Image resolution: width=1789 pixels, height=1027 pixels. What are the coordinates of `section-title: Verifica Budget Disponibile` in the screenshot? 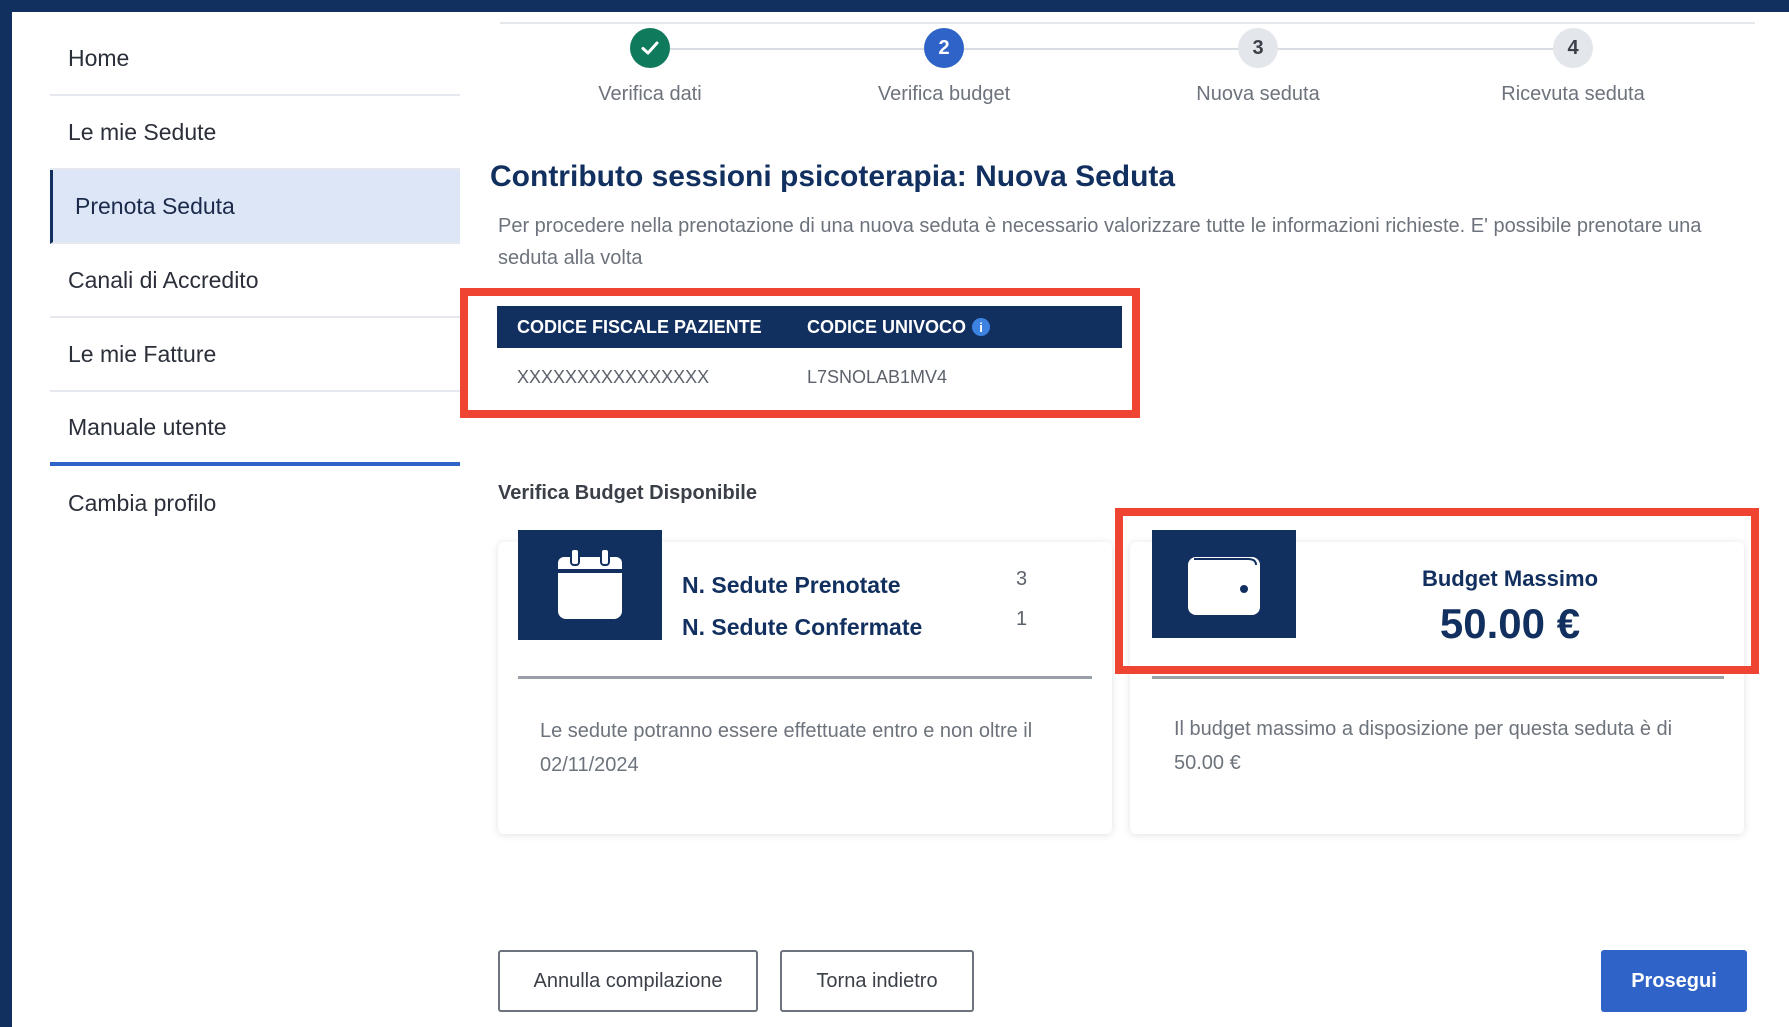 It's located at (627, 493).